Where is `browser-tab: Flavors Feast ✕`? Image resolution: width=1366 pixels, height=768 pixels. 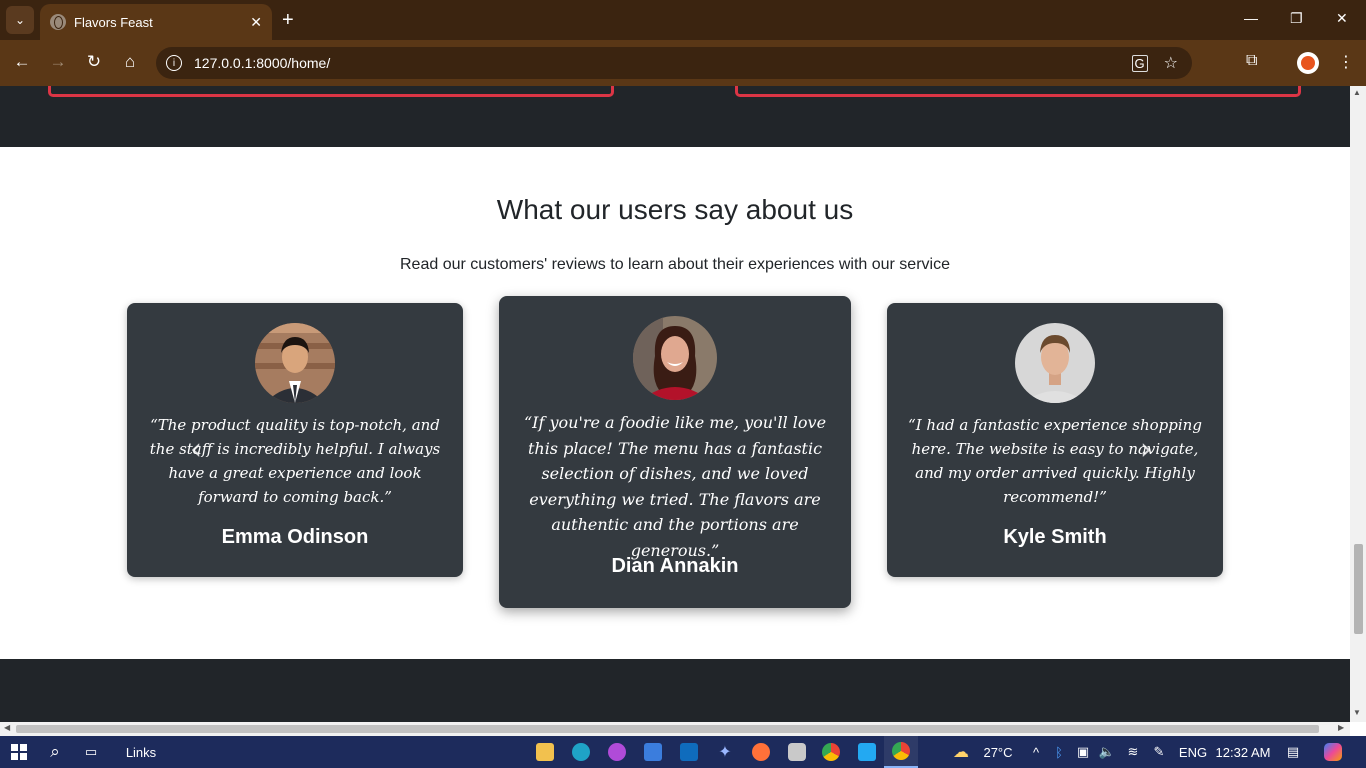
browser-tab: Flavors Feast ✕ is located at coordinates (156, 22).